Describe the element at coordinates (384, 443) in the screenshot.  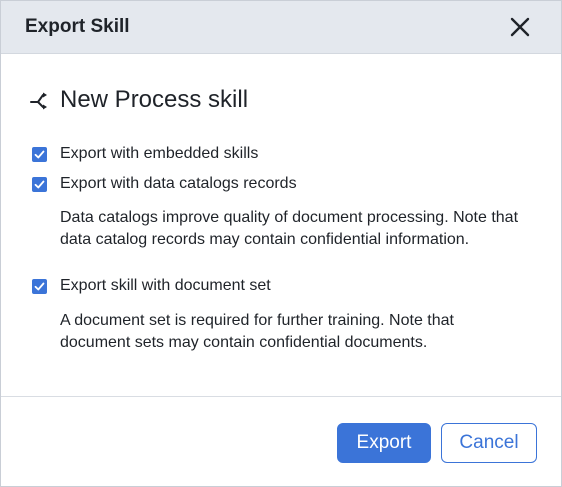
I see `export-button: Export` at that location.